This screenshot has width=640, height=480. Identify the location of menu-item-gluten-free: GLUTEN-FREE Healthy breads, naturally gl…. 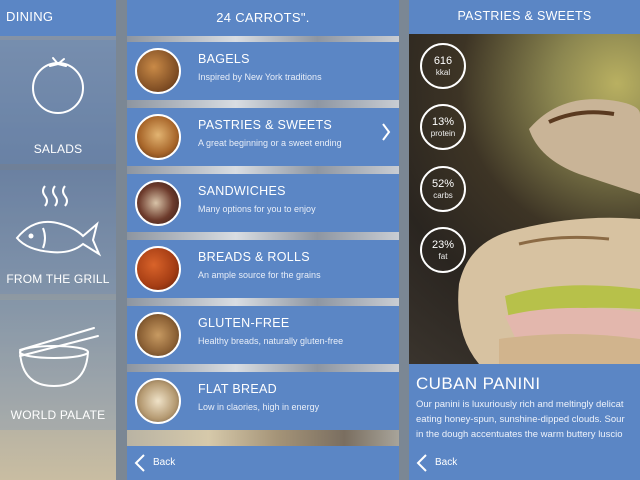
(263, 335).